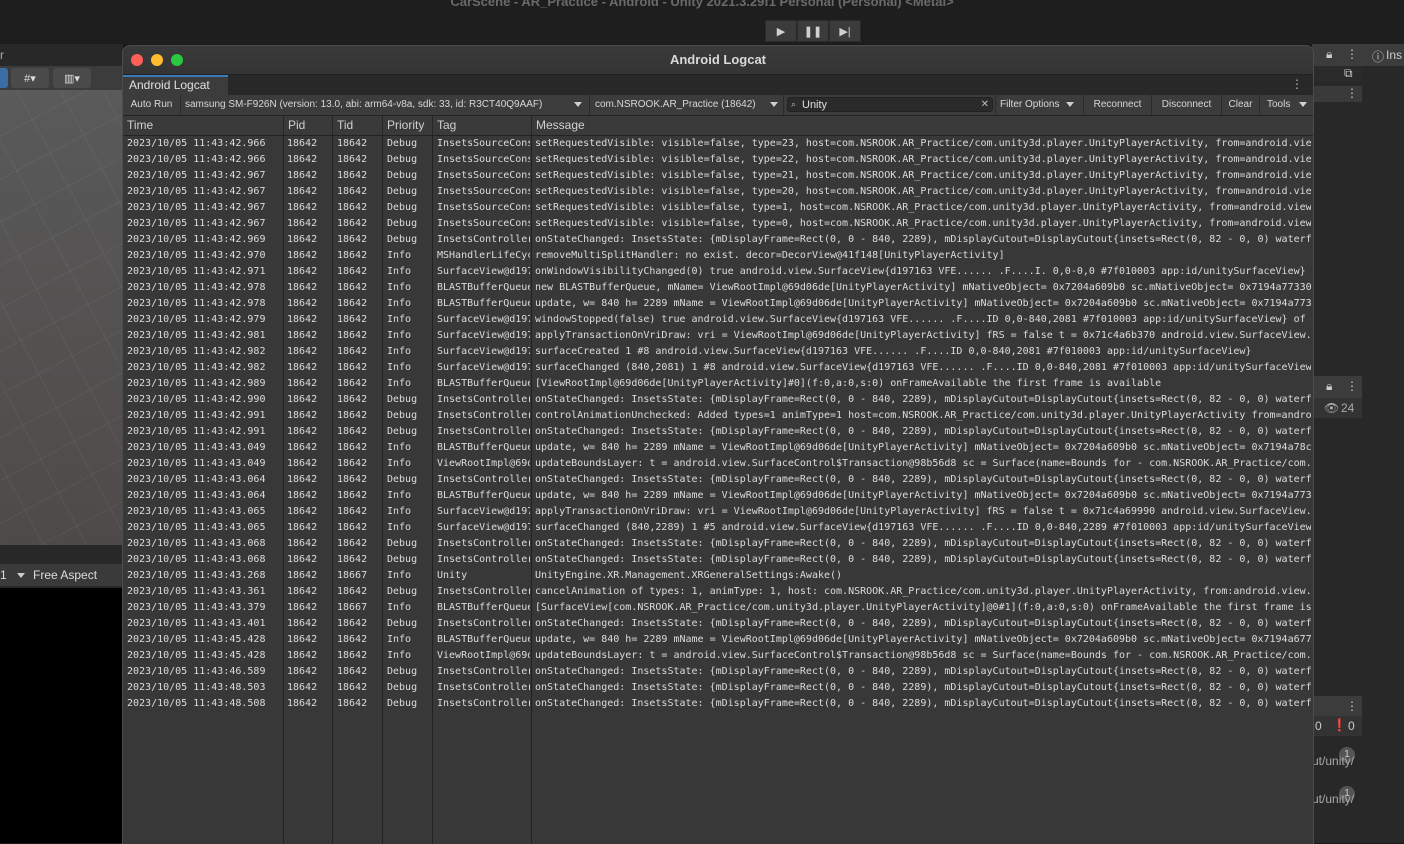  Describe the element at coordinates (203, 125) in the screenshot. I see `column-header-time: Time` at that location.